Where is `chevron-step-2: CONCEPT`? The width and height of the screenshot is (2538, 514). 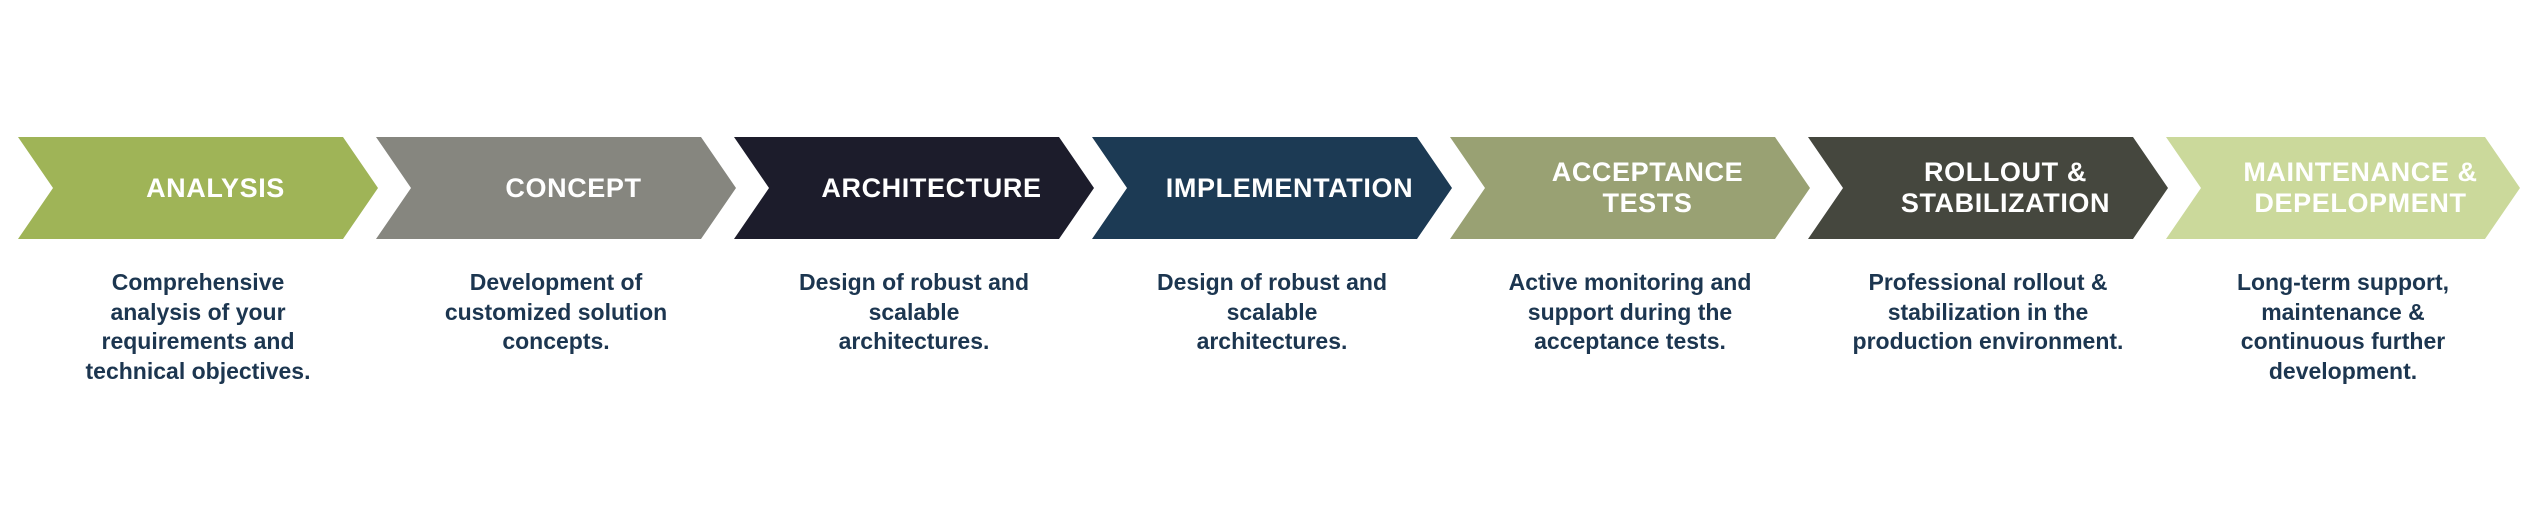
chevron-step-2: CONCEPT is located at coordinates (556, 188).